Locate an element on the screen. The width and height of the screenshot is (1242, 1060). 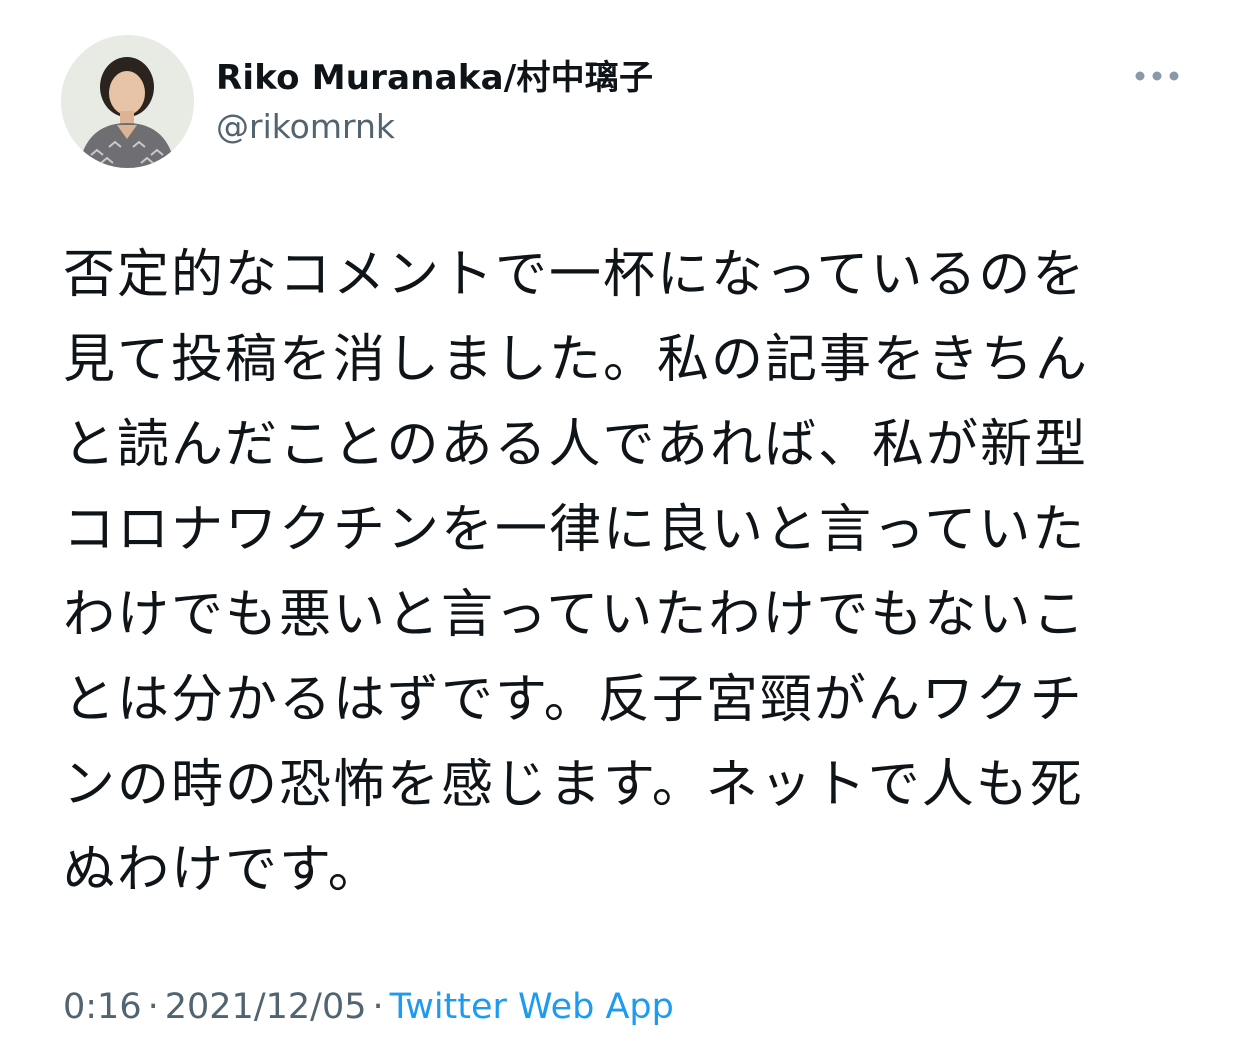
tweet-source-link: Twitter Web App is located at coordinates (532, 1007).